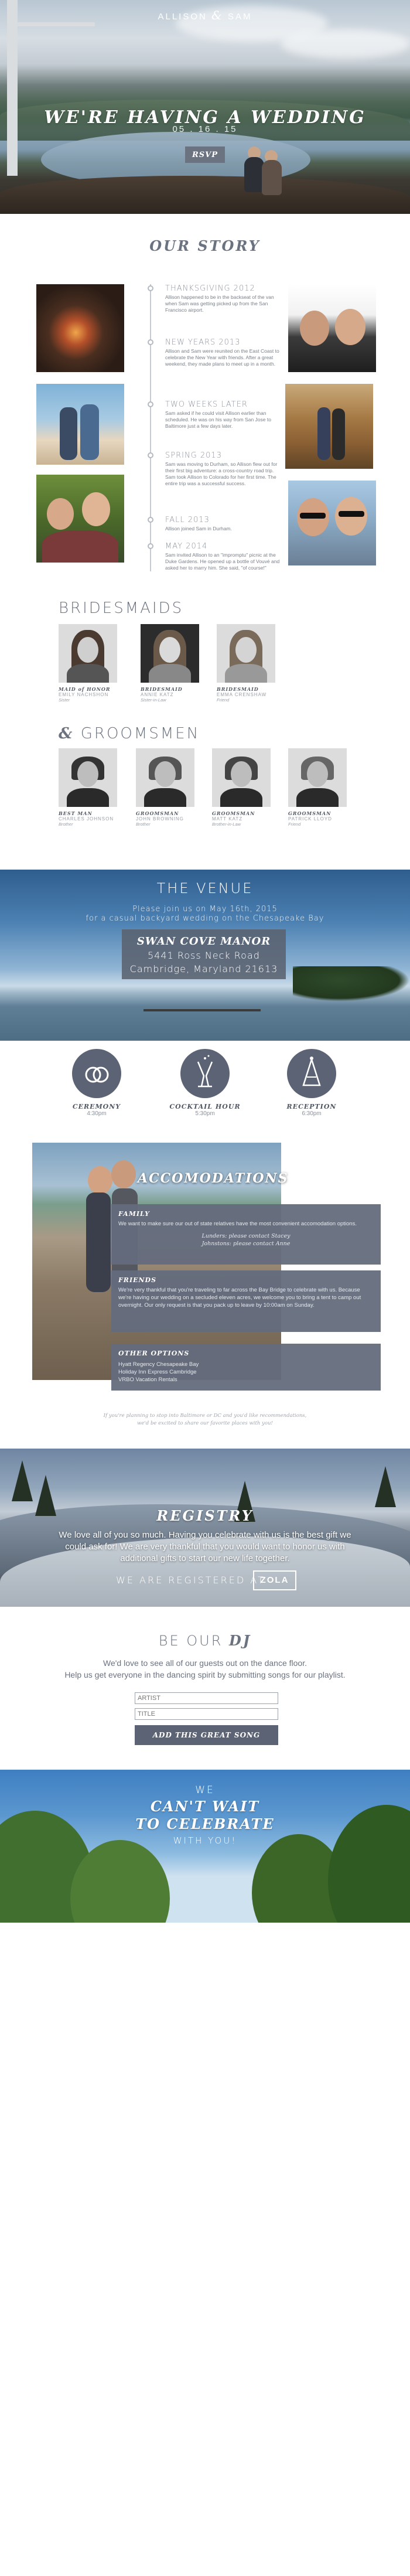  Describe the element at coordinates (121, 608) in the screenshot. I see `bridesmaids-title: BRIDESMAIDS` at that location.